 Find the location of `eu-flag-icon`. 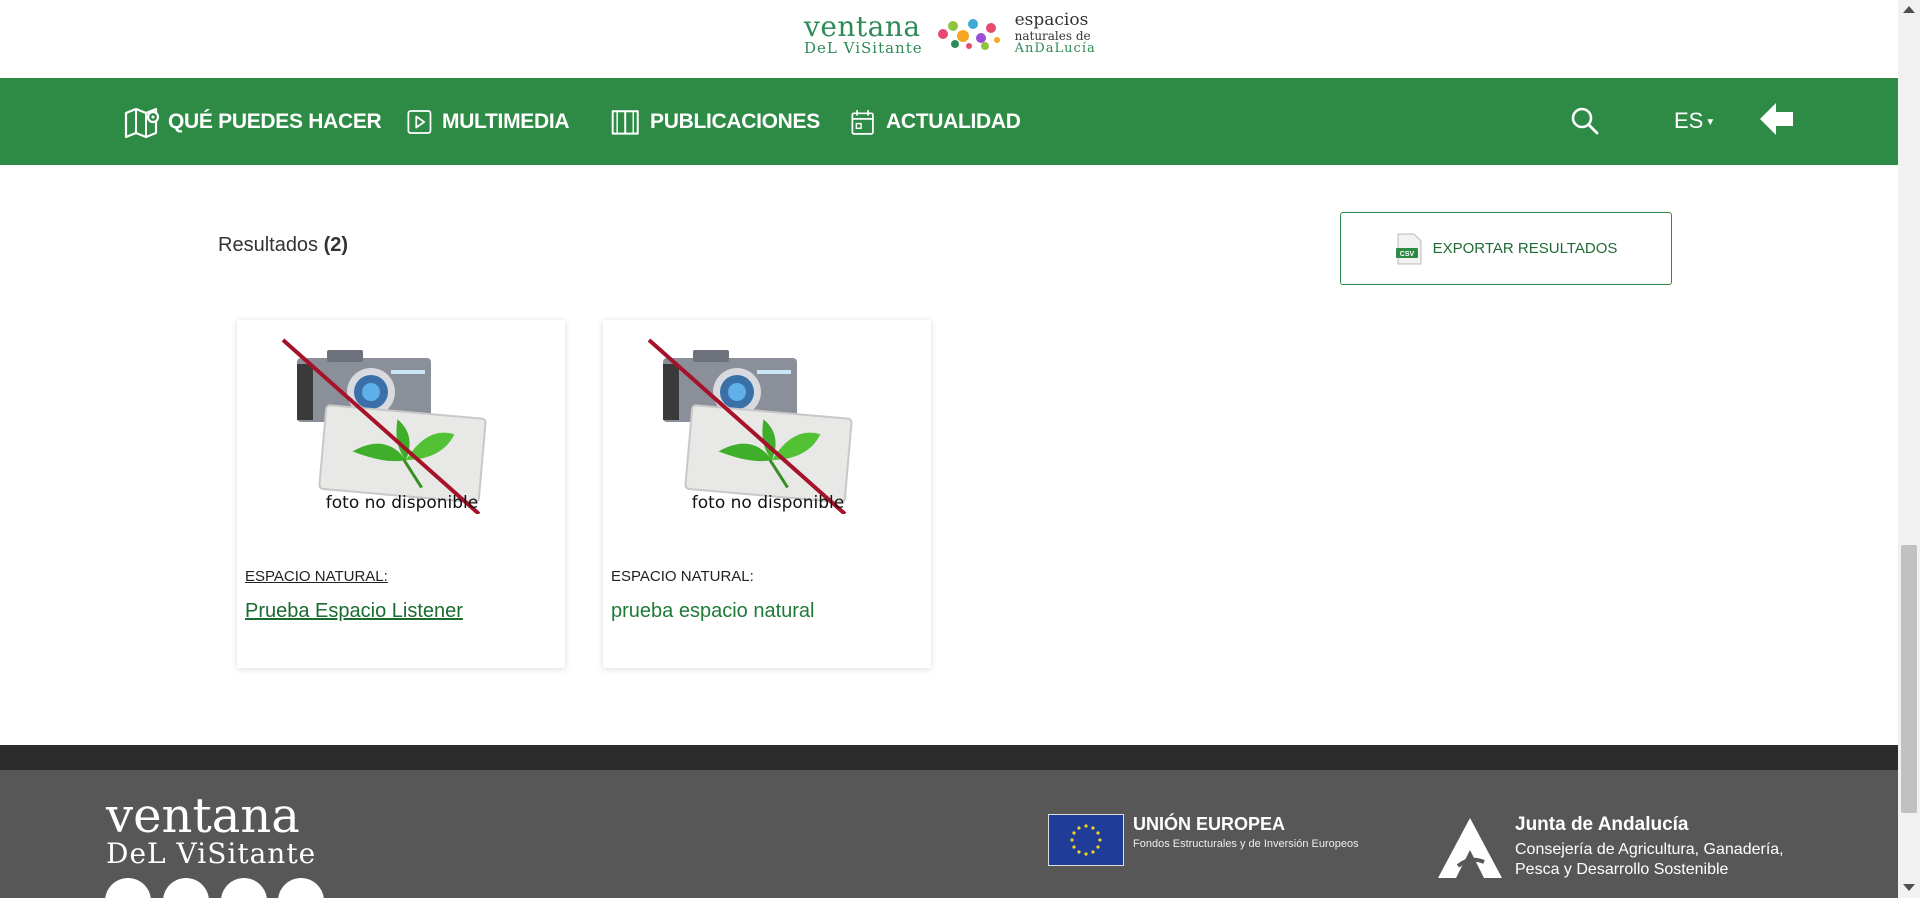

eu-flag-icon is located at coordinates (1086, 840).